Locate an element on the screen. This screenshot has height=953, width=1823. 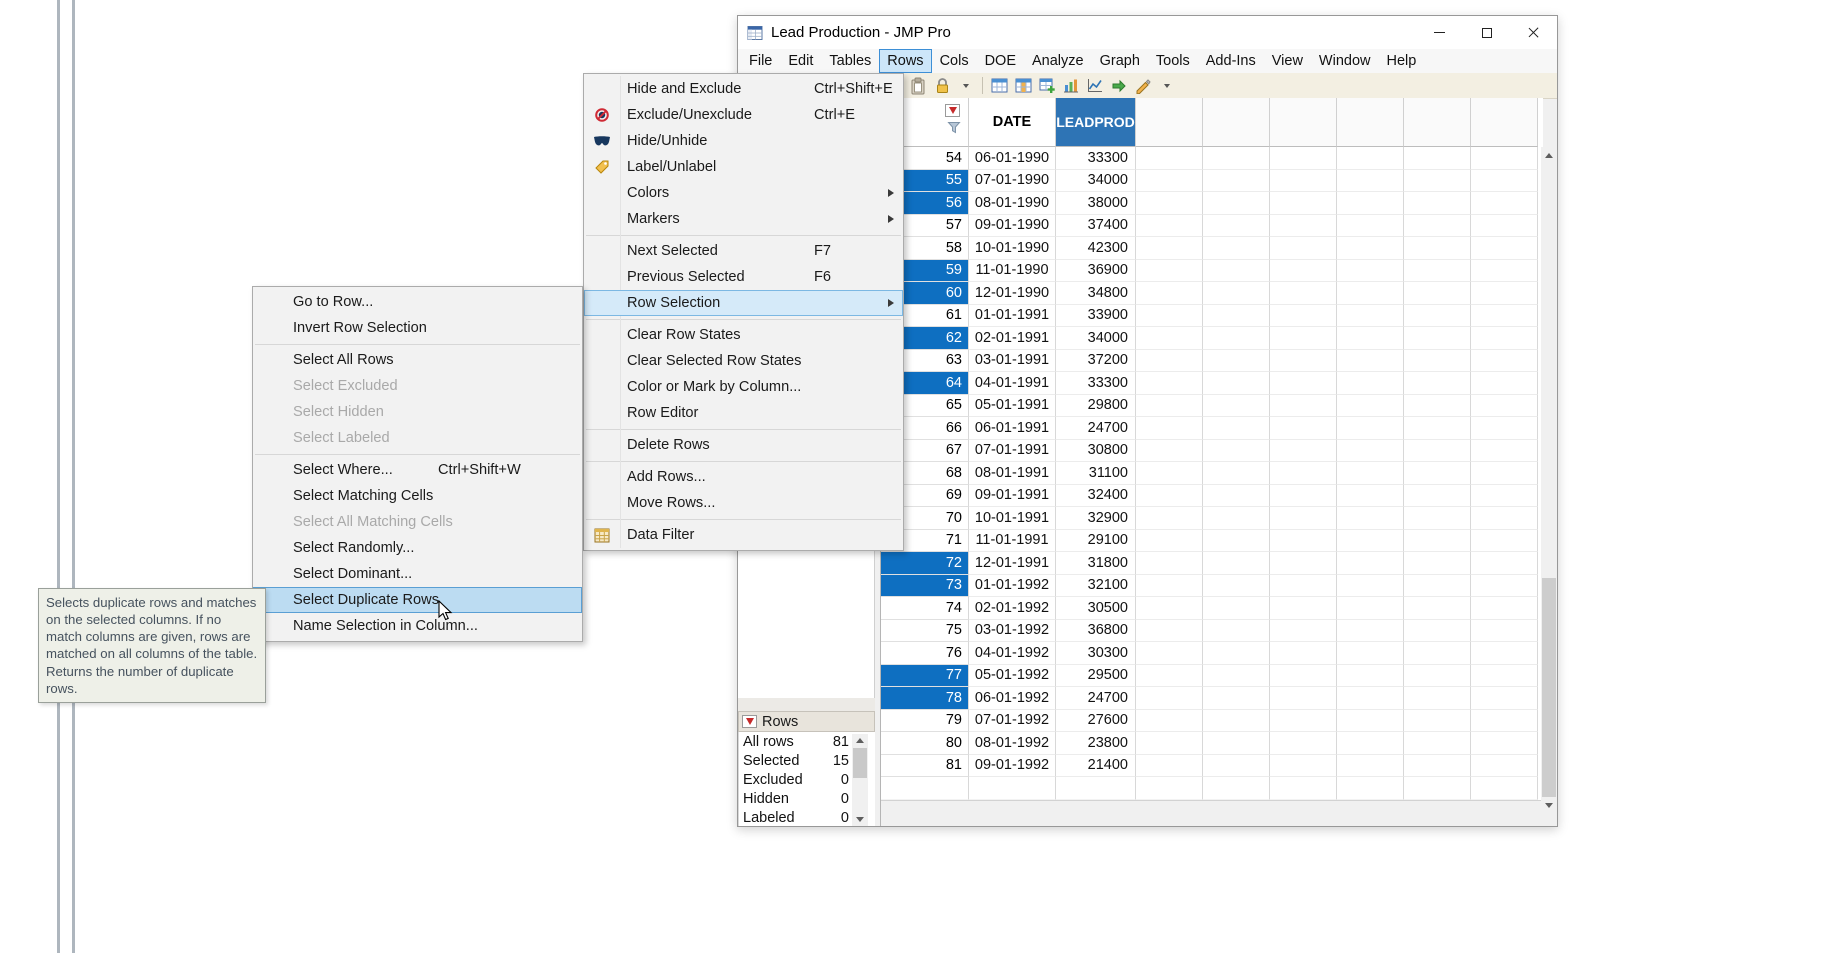
table-icon is located at coordinates (999, 86).